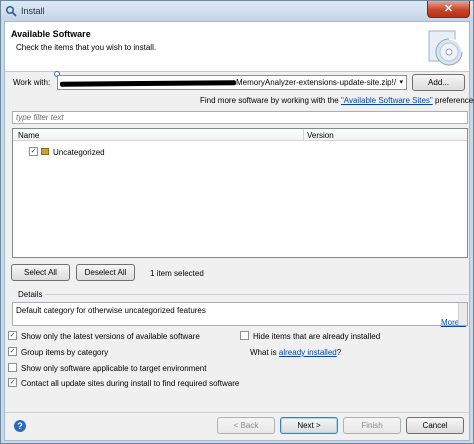 The width and height of the screenshot is (474, 444). I want to click on select-all-button: Select All, so click(40, 272).